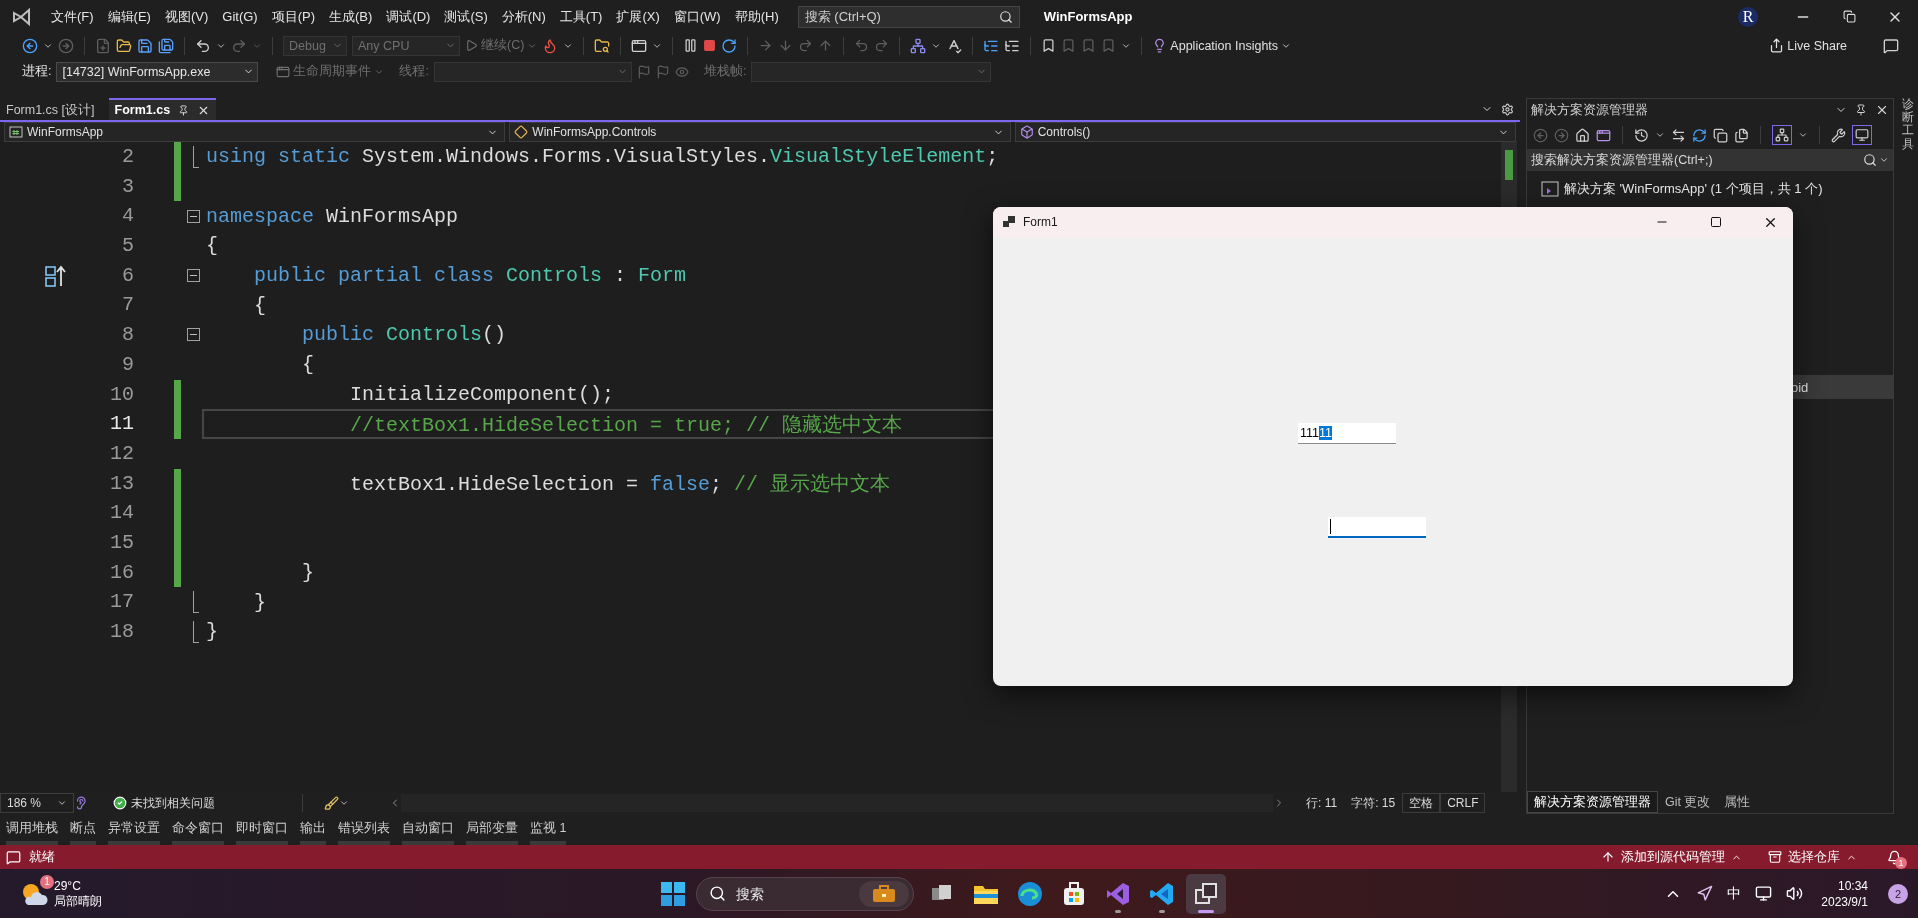 The height and width of the screenshot is (918, 1918). Describe the element at coordinates (918, 45) in the screenshot. I see `diagram-icon` at that location.